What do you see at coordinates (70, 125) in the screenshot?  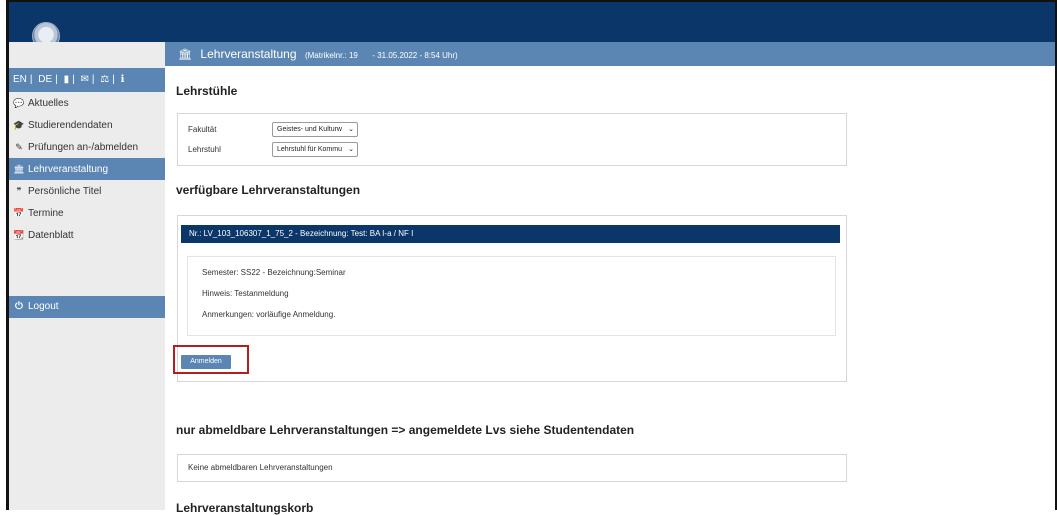 I see `sidebar-item-label: Studierendendaten` at bounding box center [70, 125].